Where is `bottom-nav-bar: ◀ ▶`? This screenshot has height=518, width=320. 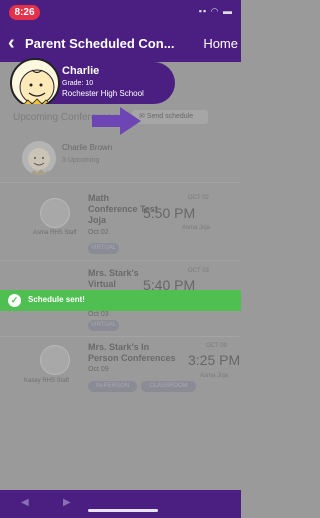 bottom-nav-bar: ◀ ▶ is located at coordinates (120, 504).